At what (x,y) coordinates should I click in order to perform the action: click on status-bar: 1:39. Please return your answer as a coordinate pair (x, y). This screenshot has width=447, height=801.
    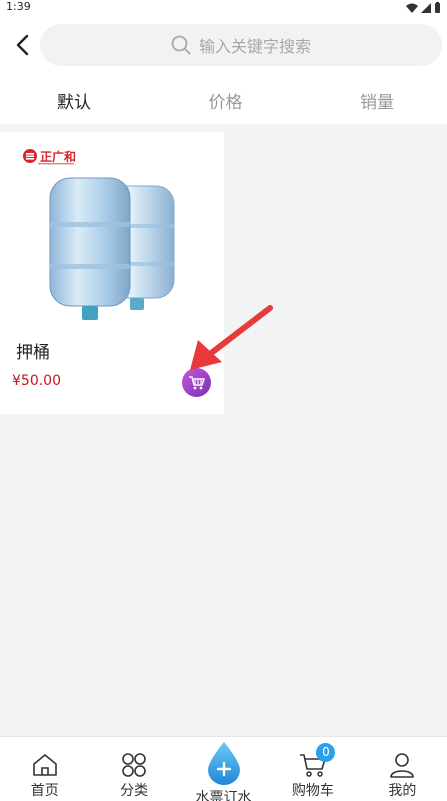
    Looking at the image, I should click on (223, 7).